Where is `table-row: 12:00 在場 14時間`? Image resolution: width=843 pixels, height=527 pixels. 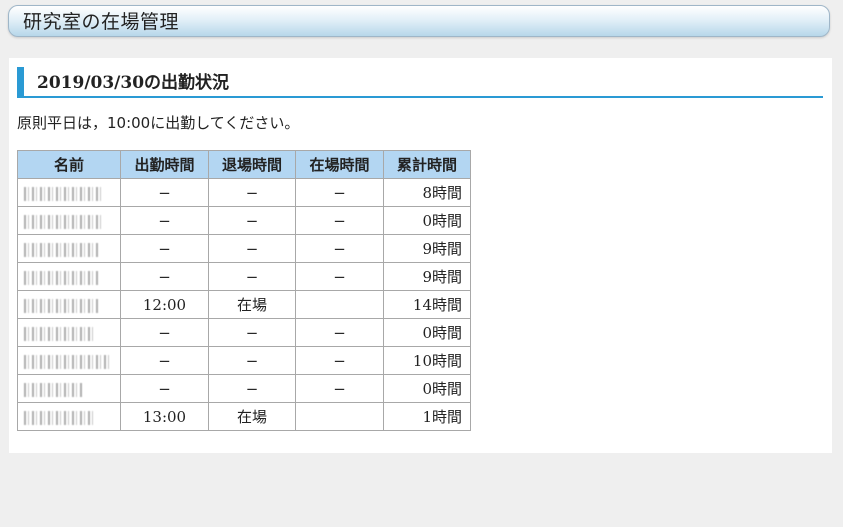 table-row: 12:00 在場 14時間 is located at coordinates (244, 304).